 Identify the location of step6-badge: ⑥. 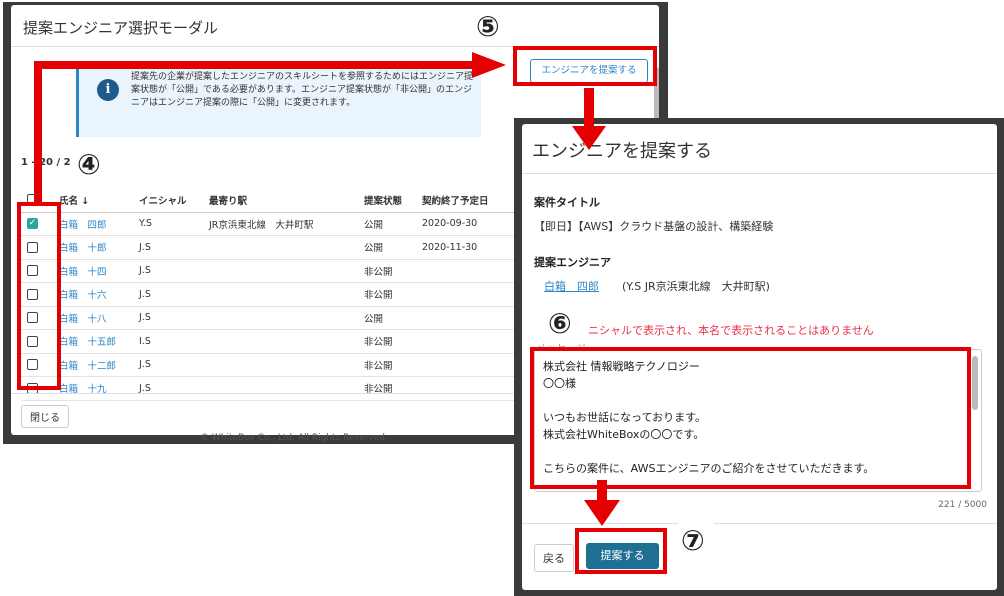
(560, 323).